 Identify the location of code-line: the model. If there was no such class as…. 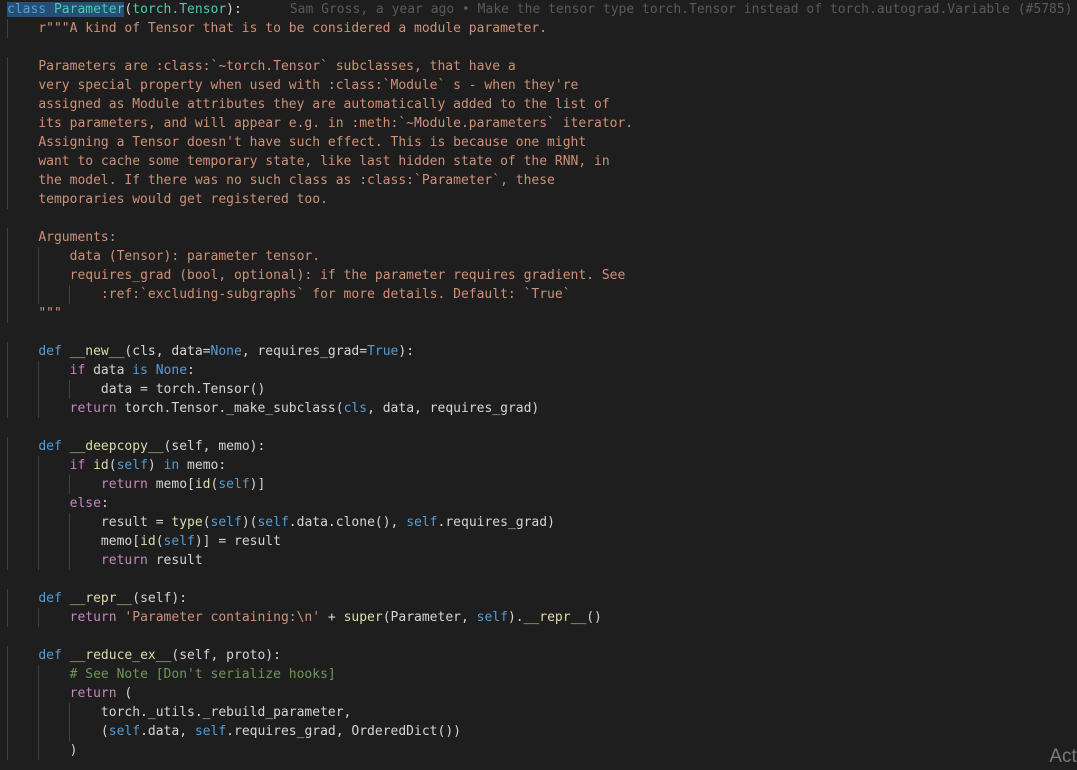
(542, 180).